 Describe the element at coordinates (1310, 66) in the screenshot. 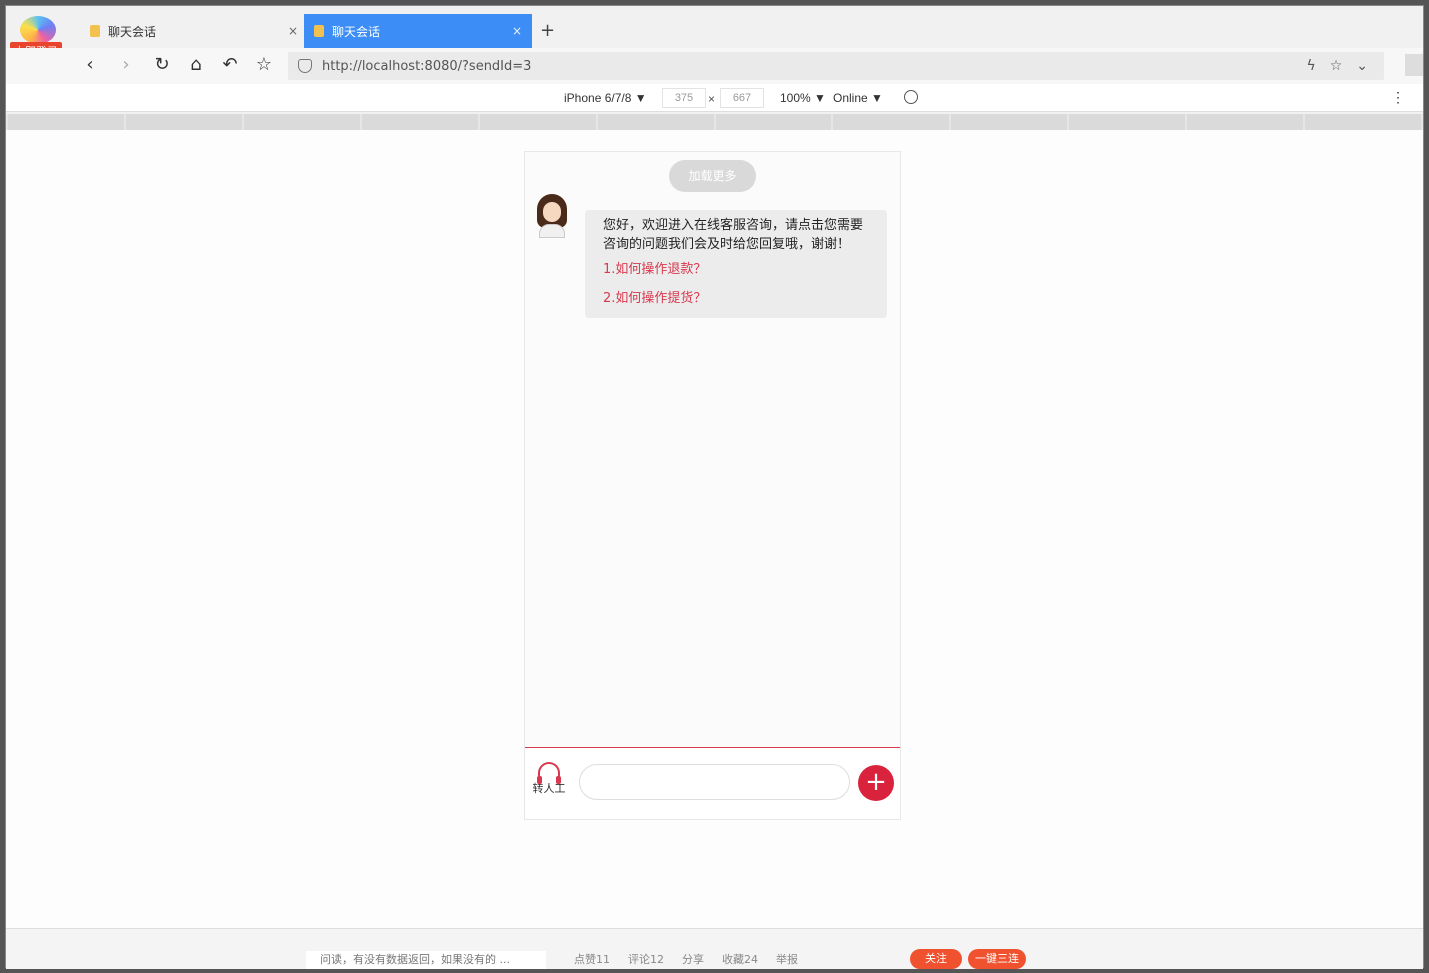

I see `lightning-icon: ϟ` at that location.